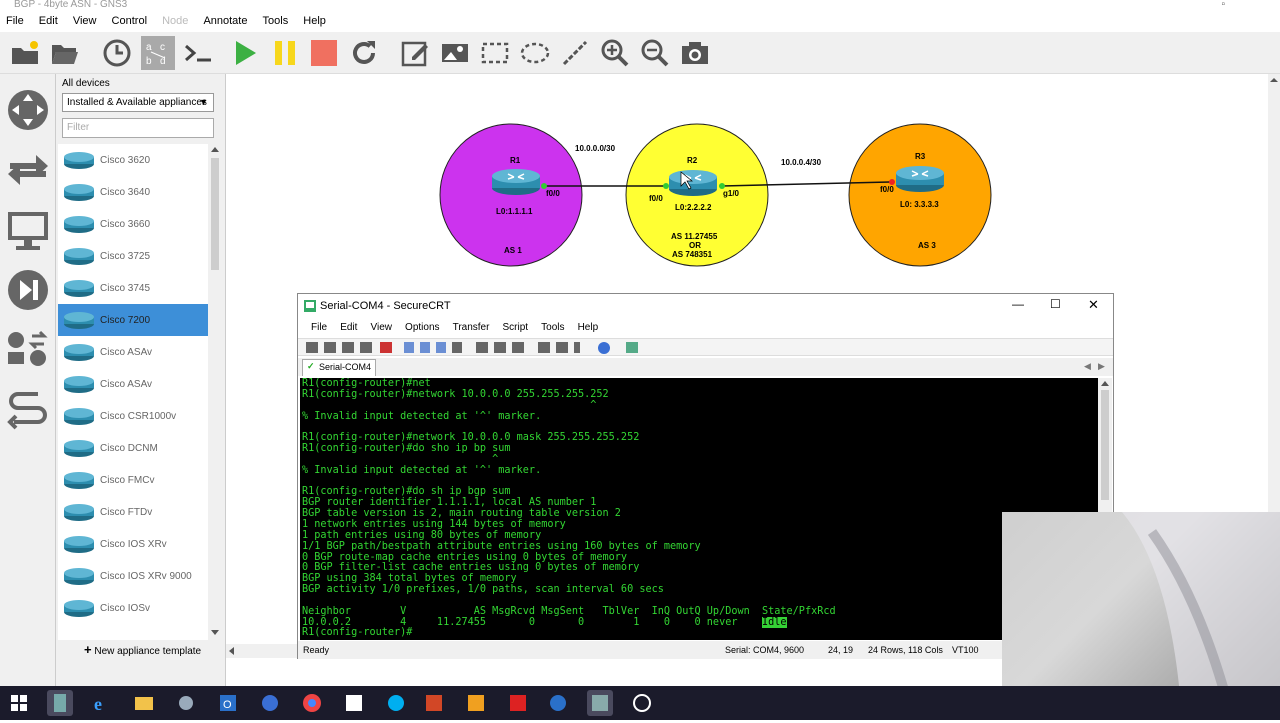  Describe the element at coordinates (364, 53) in the screenshot. I see `reload-all-icon` at that location.